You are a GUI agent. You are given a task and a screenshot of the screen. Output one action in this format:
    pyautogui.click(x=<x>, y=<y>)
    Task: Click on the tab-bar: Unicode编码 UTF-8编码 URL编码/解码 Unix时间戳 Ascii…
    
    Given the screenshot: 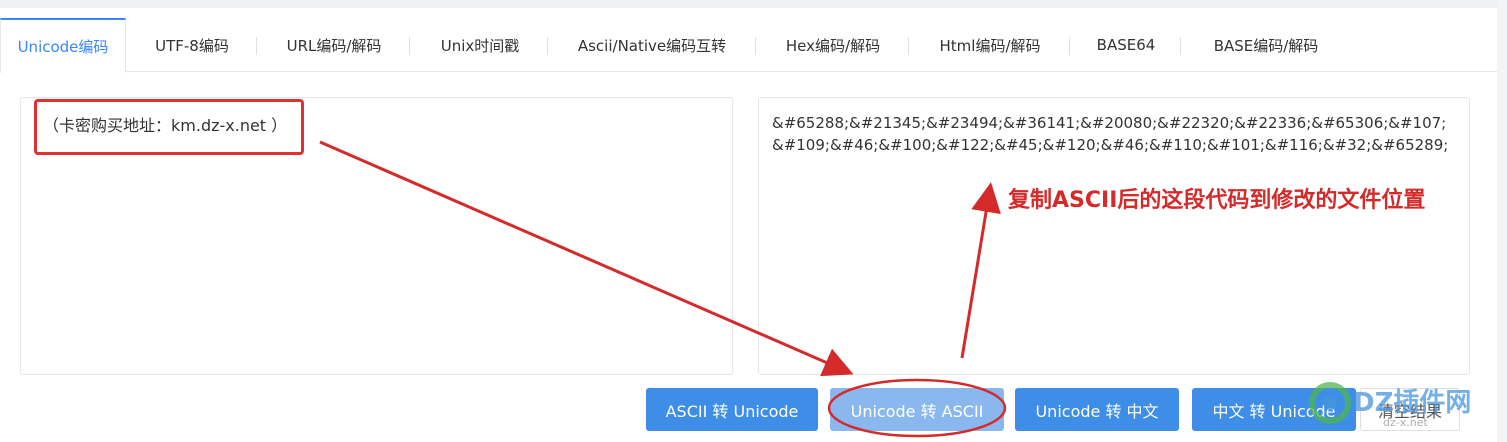 What is the action you would take?
    pyautogui.click(x=748, y=45)
    